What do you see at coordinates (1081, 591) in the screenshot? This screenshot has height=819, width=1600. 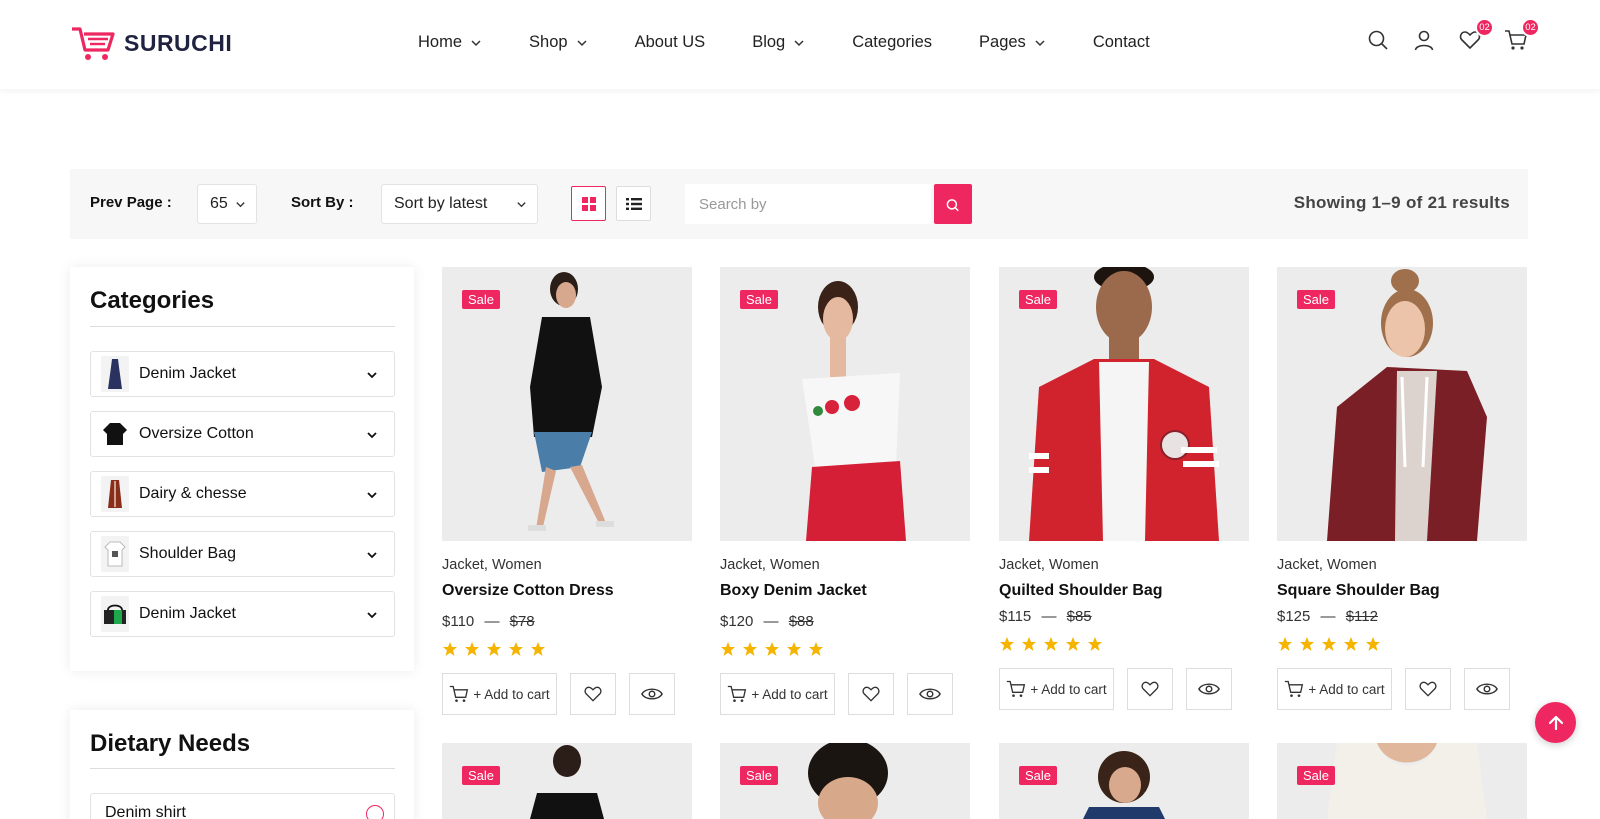 I see `product-name: Quilted Shoulder Bag` at bounding box center [1081, 591].